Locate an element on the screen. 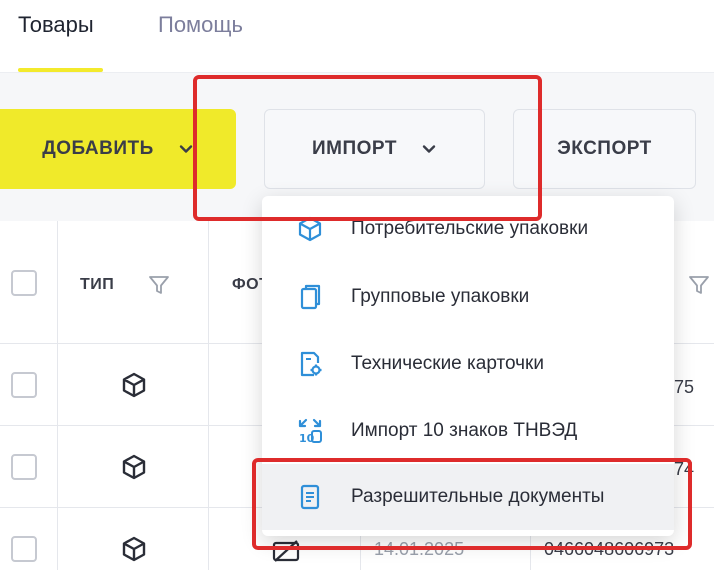 This screenshot has height=570, width=714. group-pack-icon is located at coordinates (310, 297).